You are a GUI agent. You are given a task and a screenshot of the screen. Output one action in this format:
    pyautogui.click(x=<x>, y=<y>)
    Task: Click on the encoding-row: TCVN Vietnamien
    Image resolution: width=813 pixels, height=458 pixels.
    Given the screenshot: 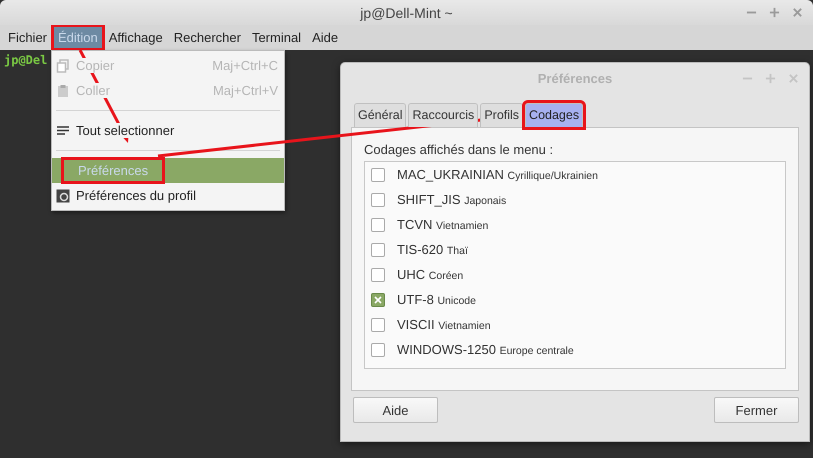 What is the action you would take?
    pyautogui.click(x=575, y=224)
    